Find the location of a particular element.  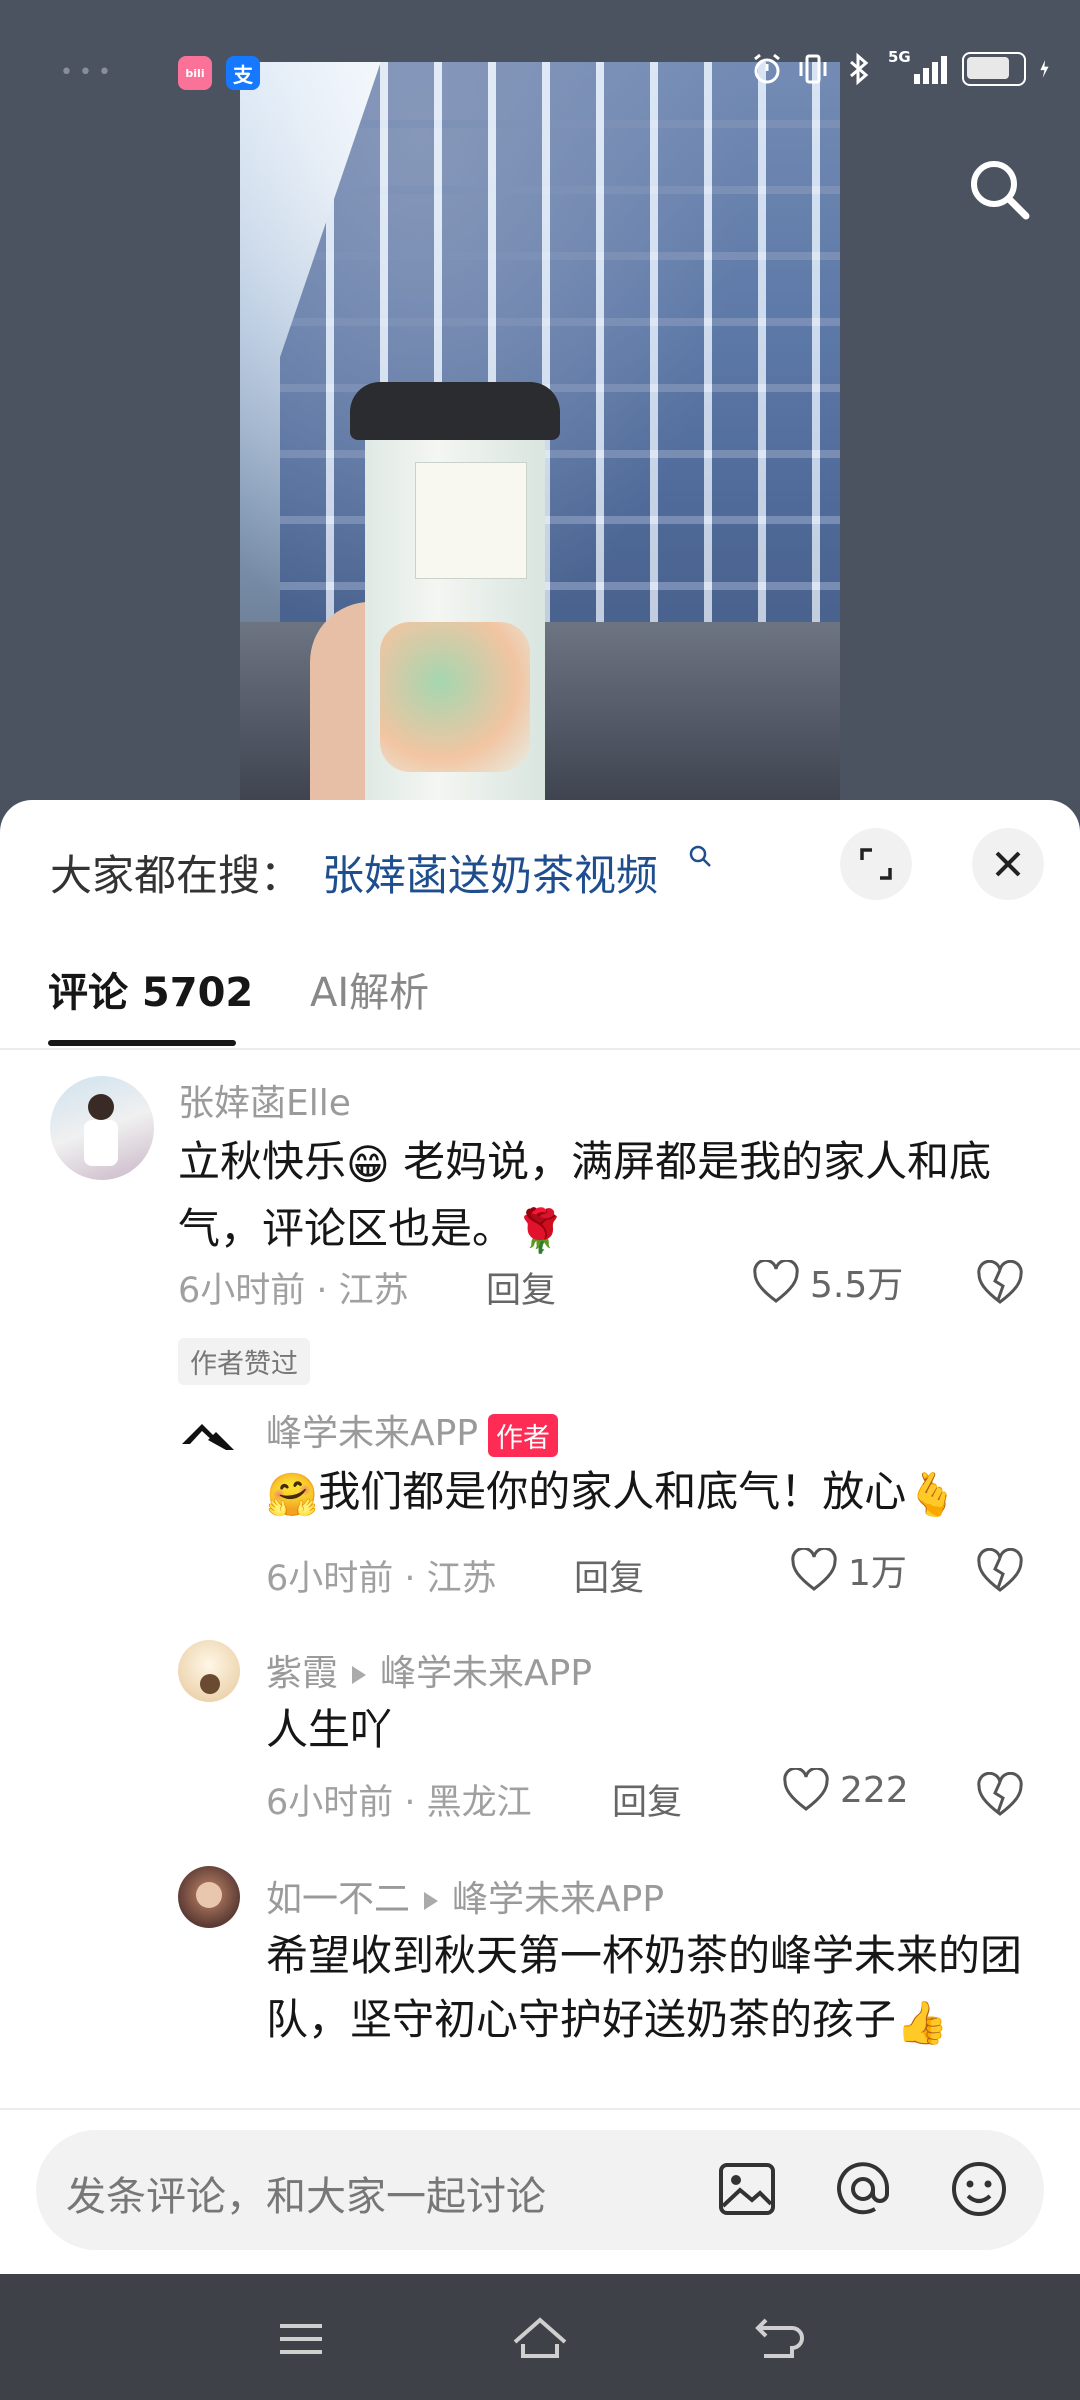

home-icon is located at coordinates (540, 2339).